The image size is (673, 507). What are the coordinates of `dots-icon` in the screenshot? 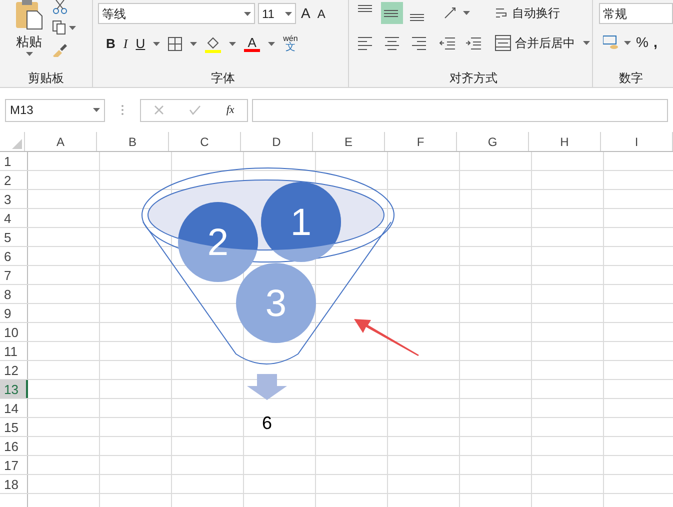 It's located at (122, 110).